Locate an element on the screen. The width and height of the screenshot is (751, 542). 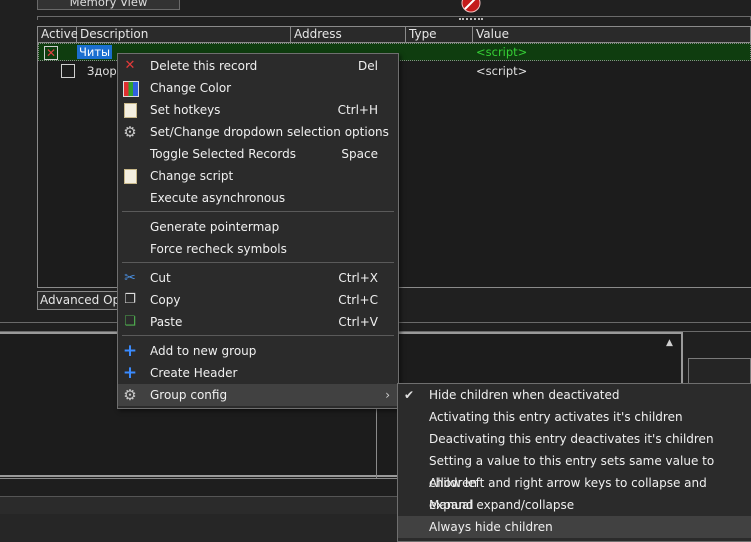
submenu-item-label: Manual expand/collapse is located at coordinates (502, 505).